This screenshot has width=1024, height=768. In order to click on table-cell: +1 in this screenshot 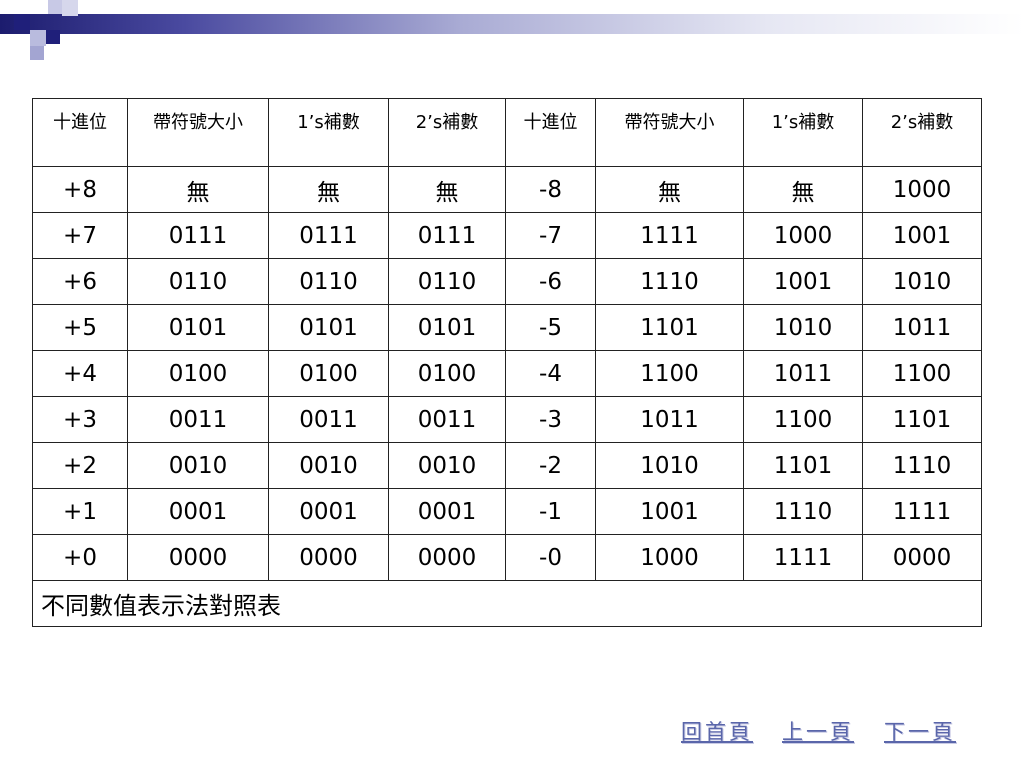, I will do `click(80, 511)`.